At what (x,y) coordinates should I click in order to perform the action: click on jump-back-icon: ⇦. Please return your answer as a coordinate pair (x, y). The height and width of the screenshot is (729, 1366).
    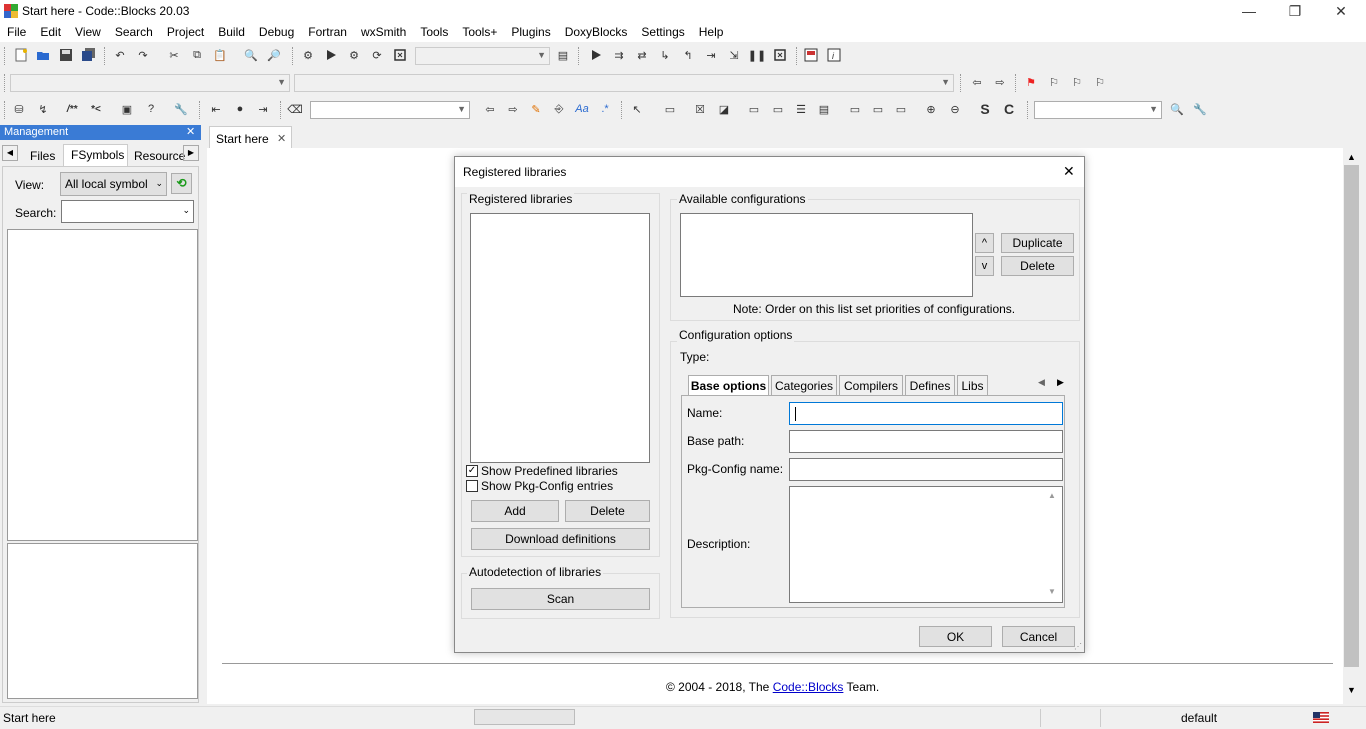
    Looking at the image, I should click on (977, 82).